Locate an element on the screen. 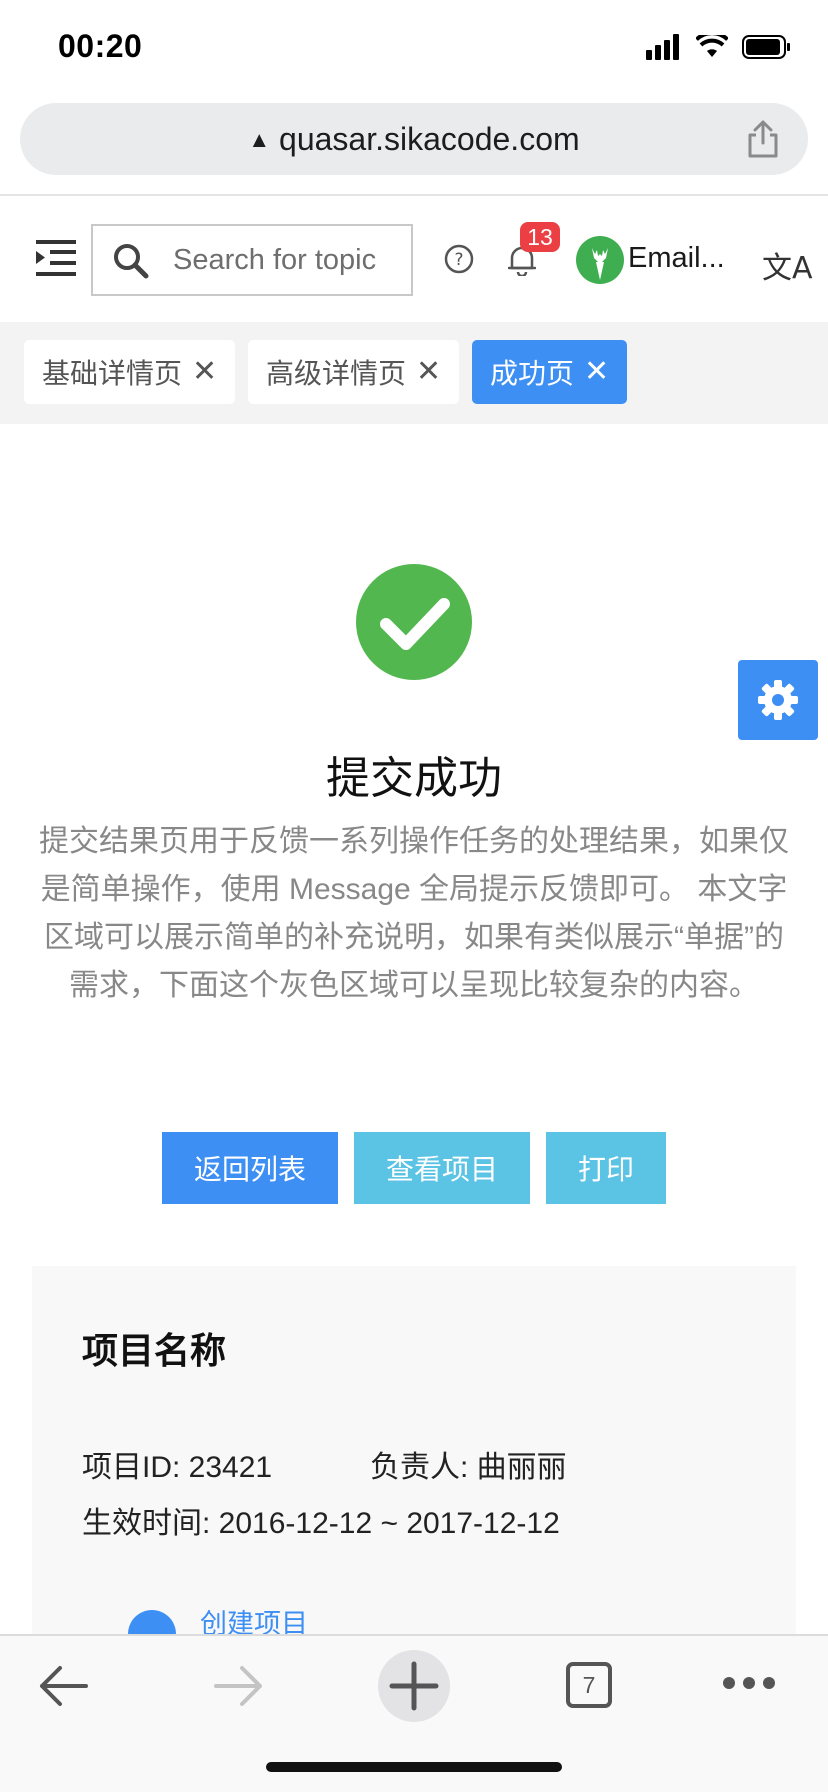 The height and width of the screenshot is (1792, 828). tab-label: 基础详情页 is located at coordinates (112, 373).